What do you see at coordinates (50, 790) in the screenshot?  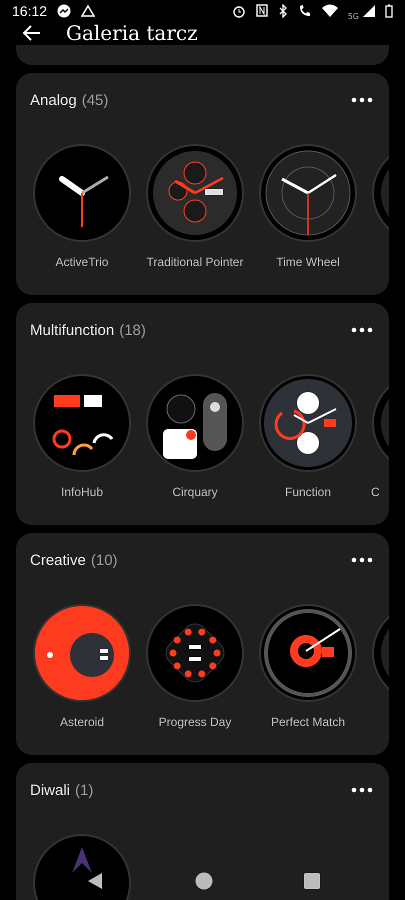 I see `category-title: Diwali` at bounding box center [50, 790].